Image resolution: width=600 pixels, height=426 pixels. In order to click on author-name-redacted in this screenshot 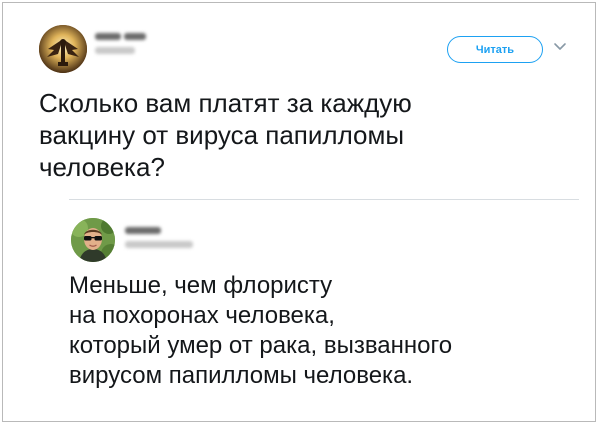, I will do `click(108, 36)`.